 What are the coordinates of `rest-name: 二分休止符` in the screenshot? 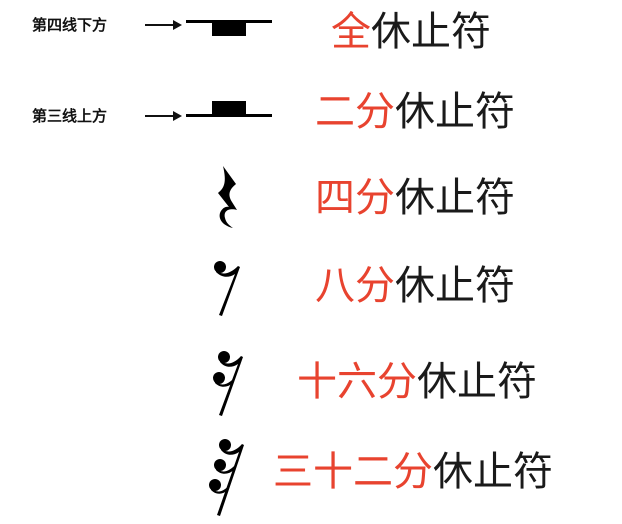 It's located at (415, 112).